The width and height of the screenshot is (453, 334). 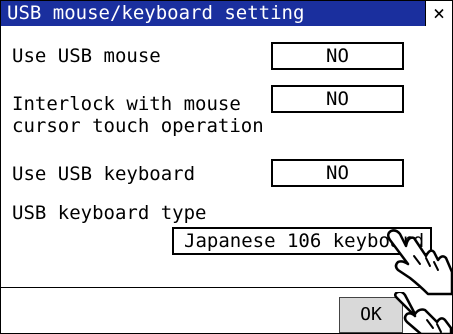 I want to click on use-usb-keyboard-label: Use USB keyboard, so click(x=104, y=174).